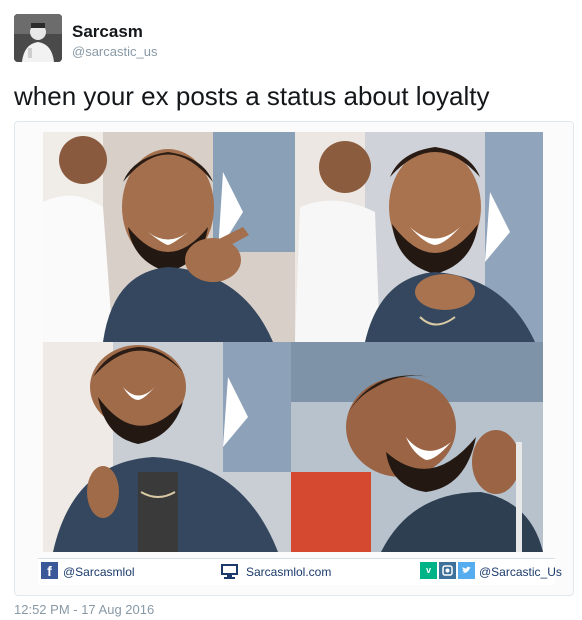  Describe the element at coordinates (229, 571) in the screenshot. I see `monitor-icon` at that location.